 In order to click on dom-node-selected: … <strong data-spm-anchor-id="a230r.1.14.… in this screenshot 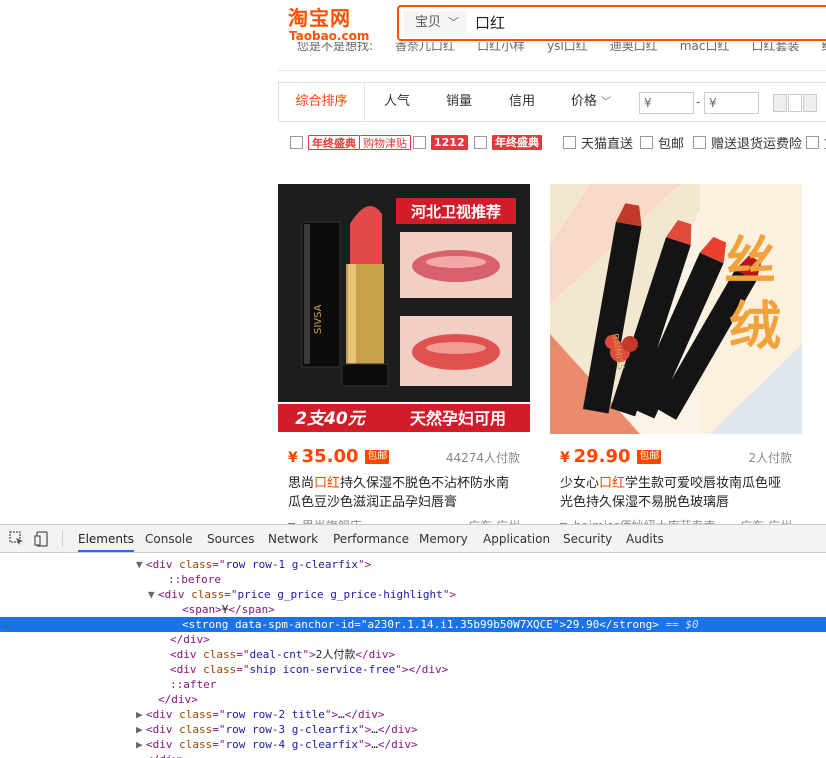, I will do `click(413, 624)`.